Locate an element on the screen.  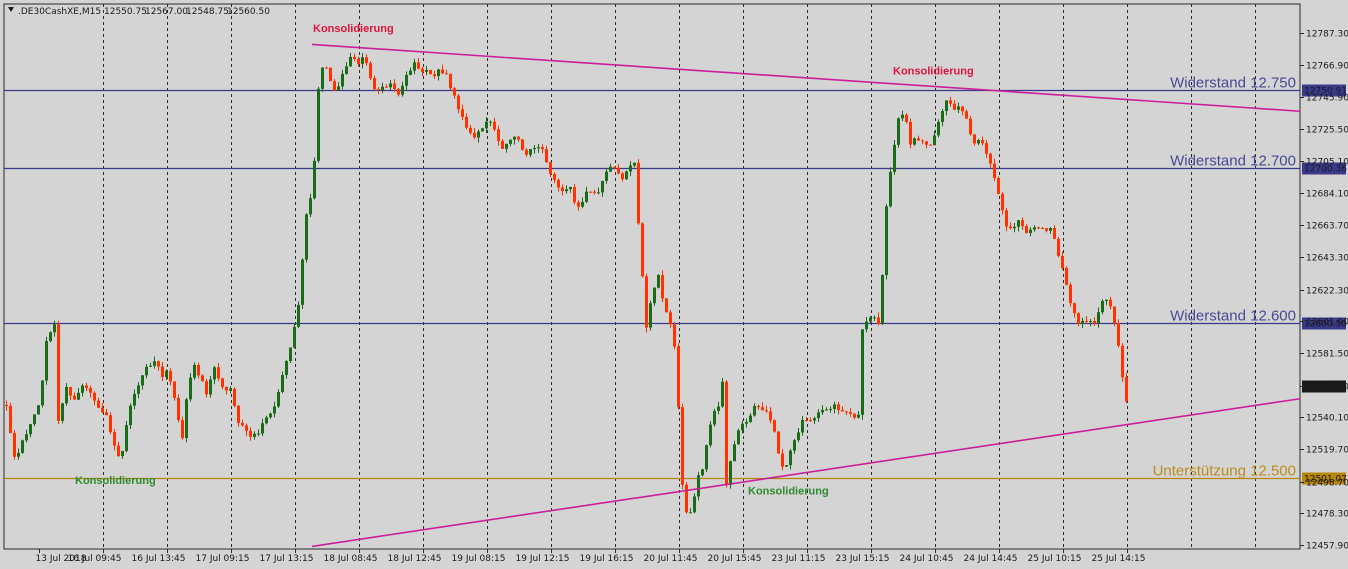
time-tick-label: 25 Jul 14:15 is located at coordinates (1119, 559).